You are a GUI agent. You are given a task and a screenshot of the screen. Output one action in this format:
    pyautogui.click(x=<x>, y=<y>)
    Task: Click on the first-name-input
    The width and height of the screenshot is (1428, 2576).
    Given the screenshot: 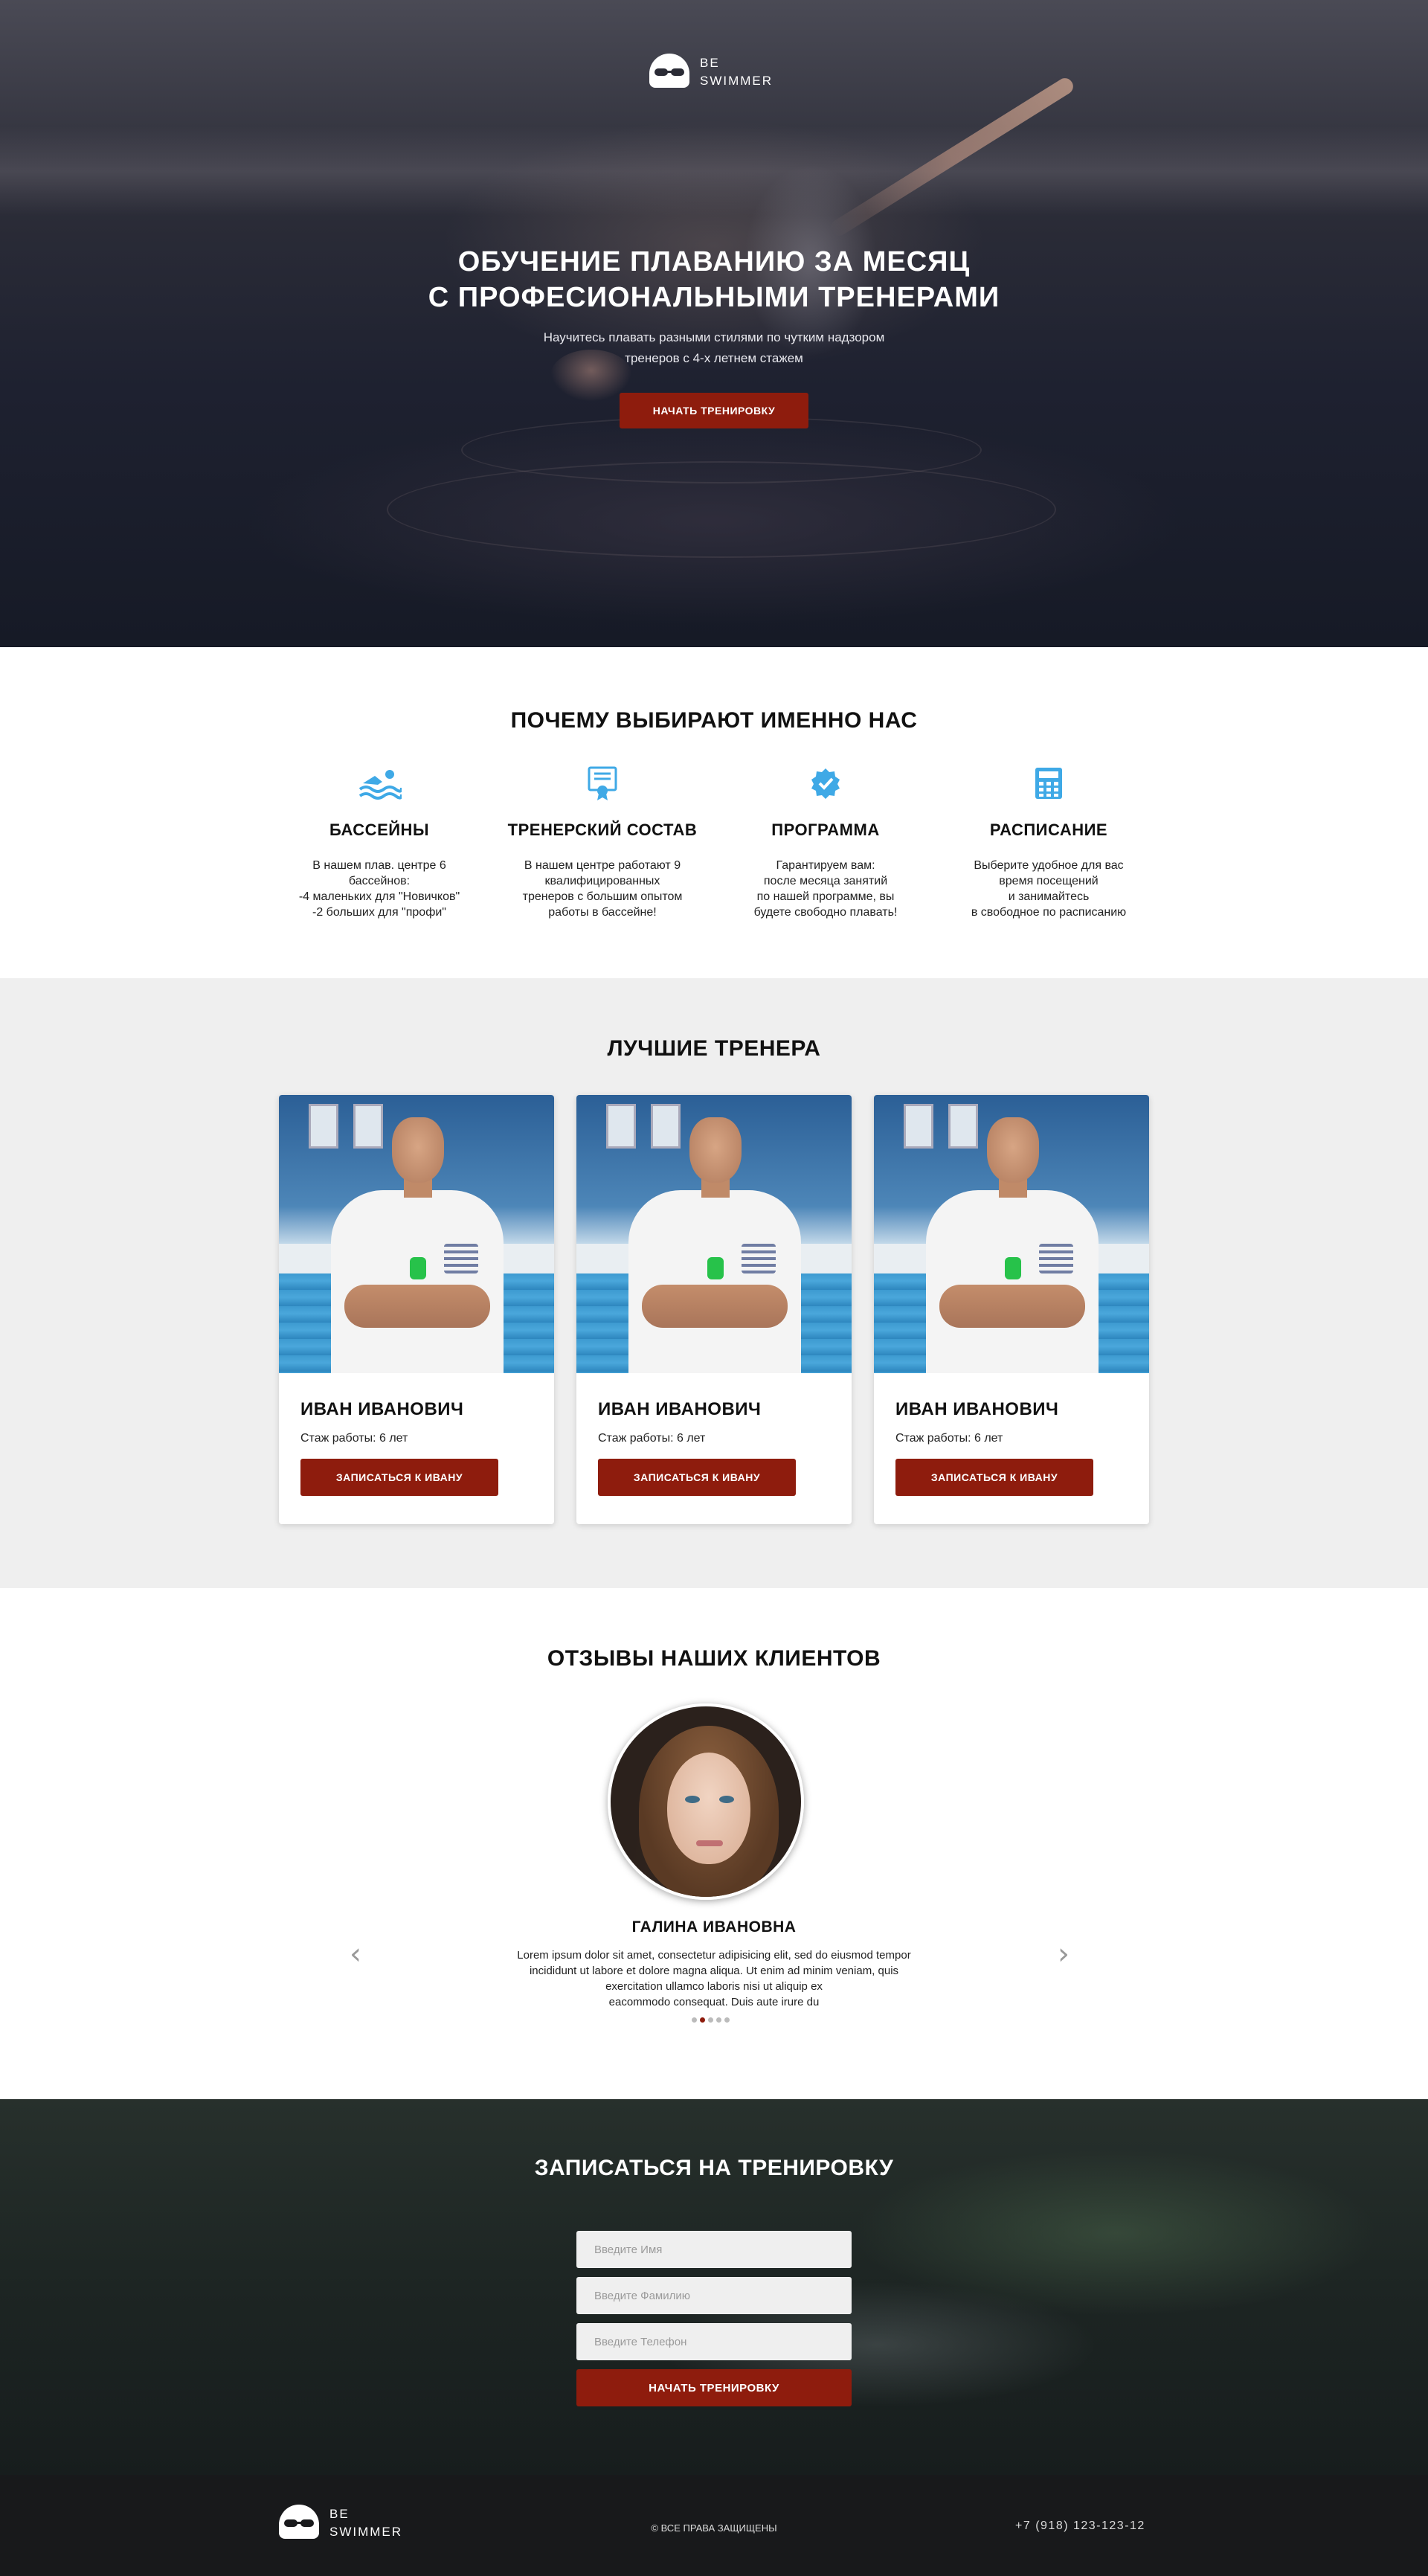 What is the action you would take?
    pyautogui.click(x=714, y=2249)
    